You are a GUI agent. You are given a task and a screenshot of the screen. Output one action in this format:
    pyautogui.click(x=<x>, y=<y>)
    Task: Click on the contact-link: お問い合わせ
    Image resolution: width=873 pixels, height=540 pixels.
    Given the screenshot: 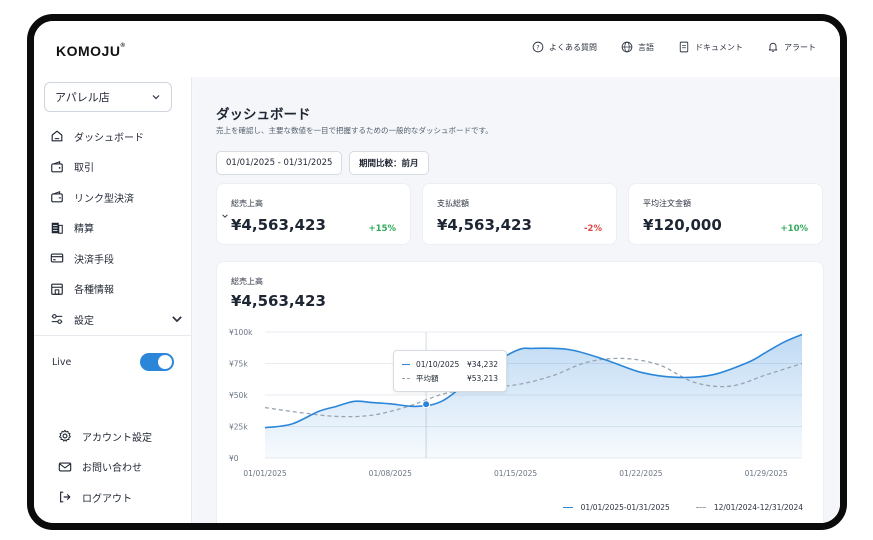 What is the action you would take?
    pyautogui.click(x=121, y=467)
    